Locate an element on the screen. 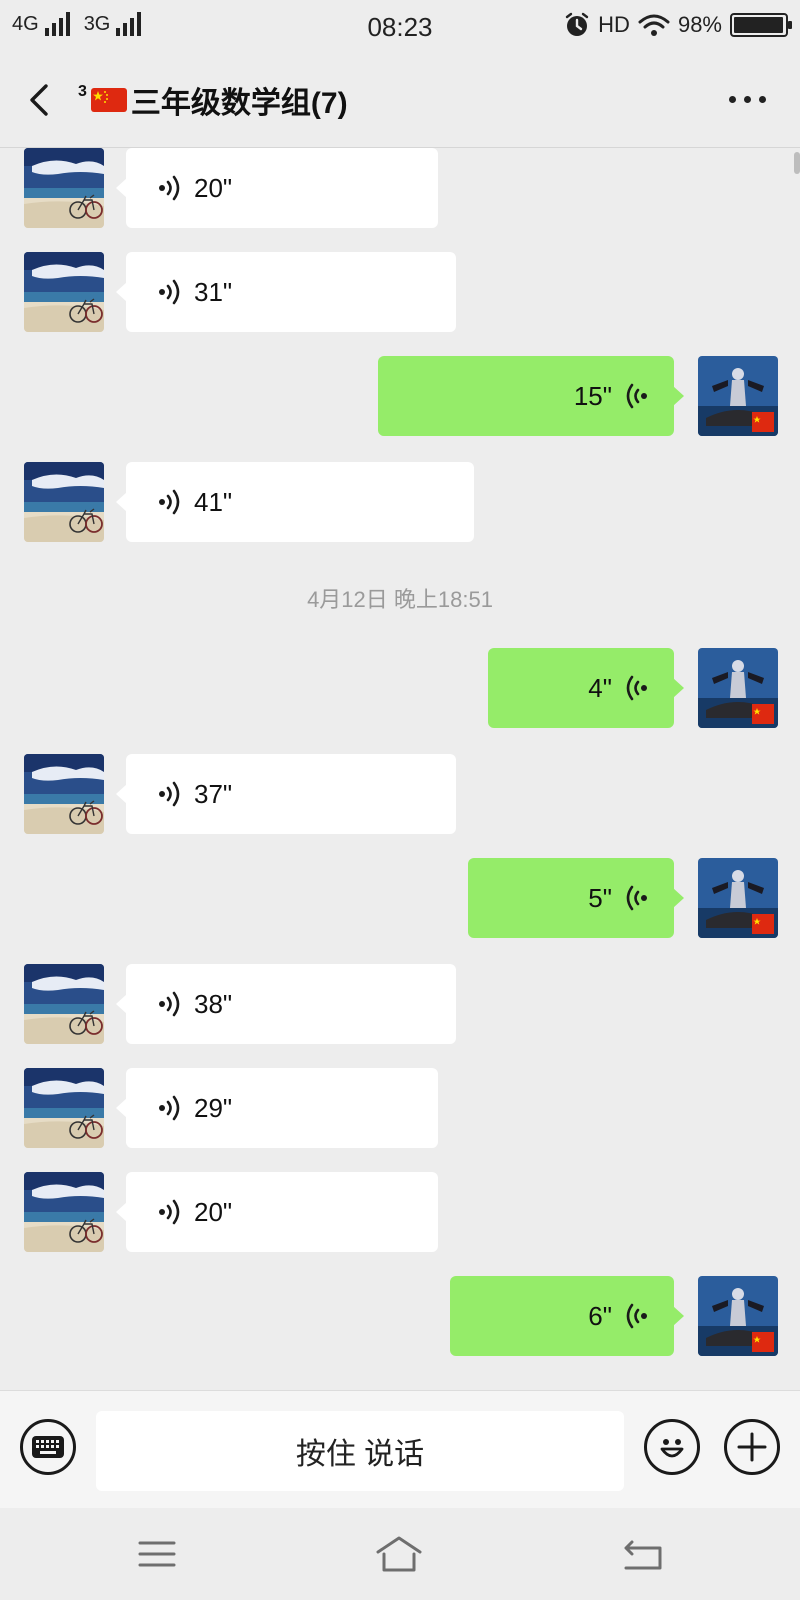 The height and width of the screenshot is (1600, 800). message-row: 31" is located at coordinates (400, 292).